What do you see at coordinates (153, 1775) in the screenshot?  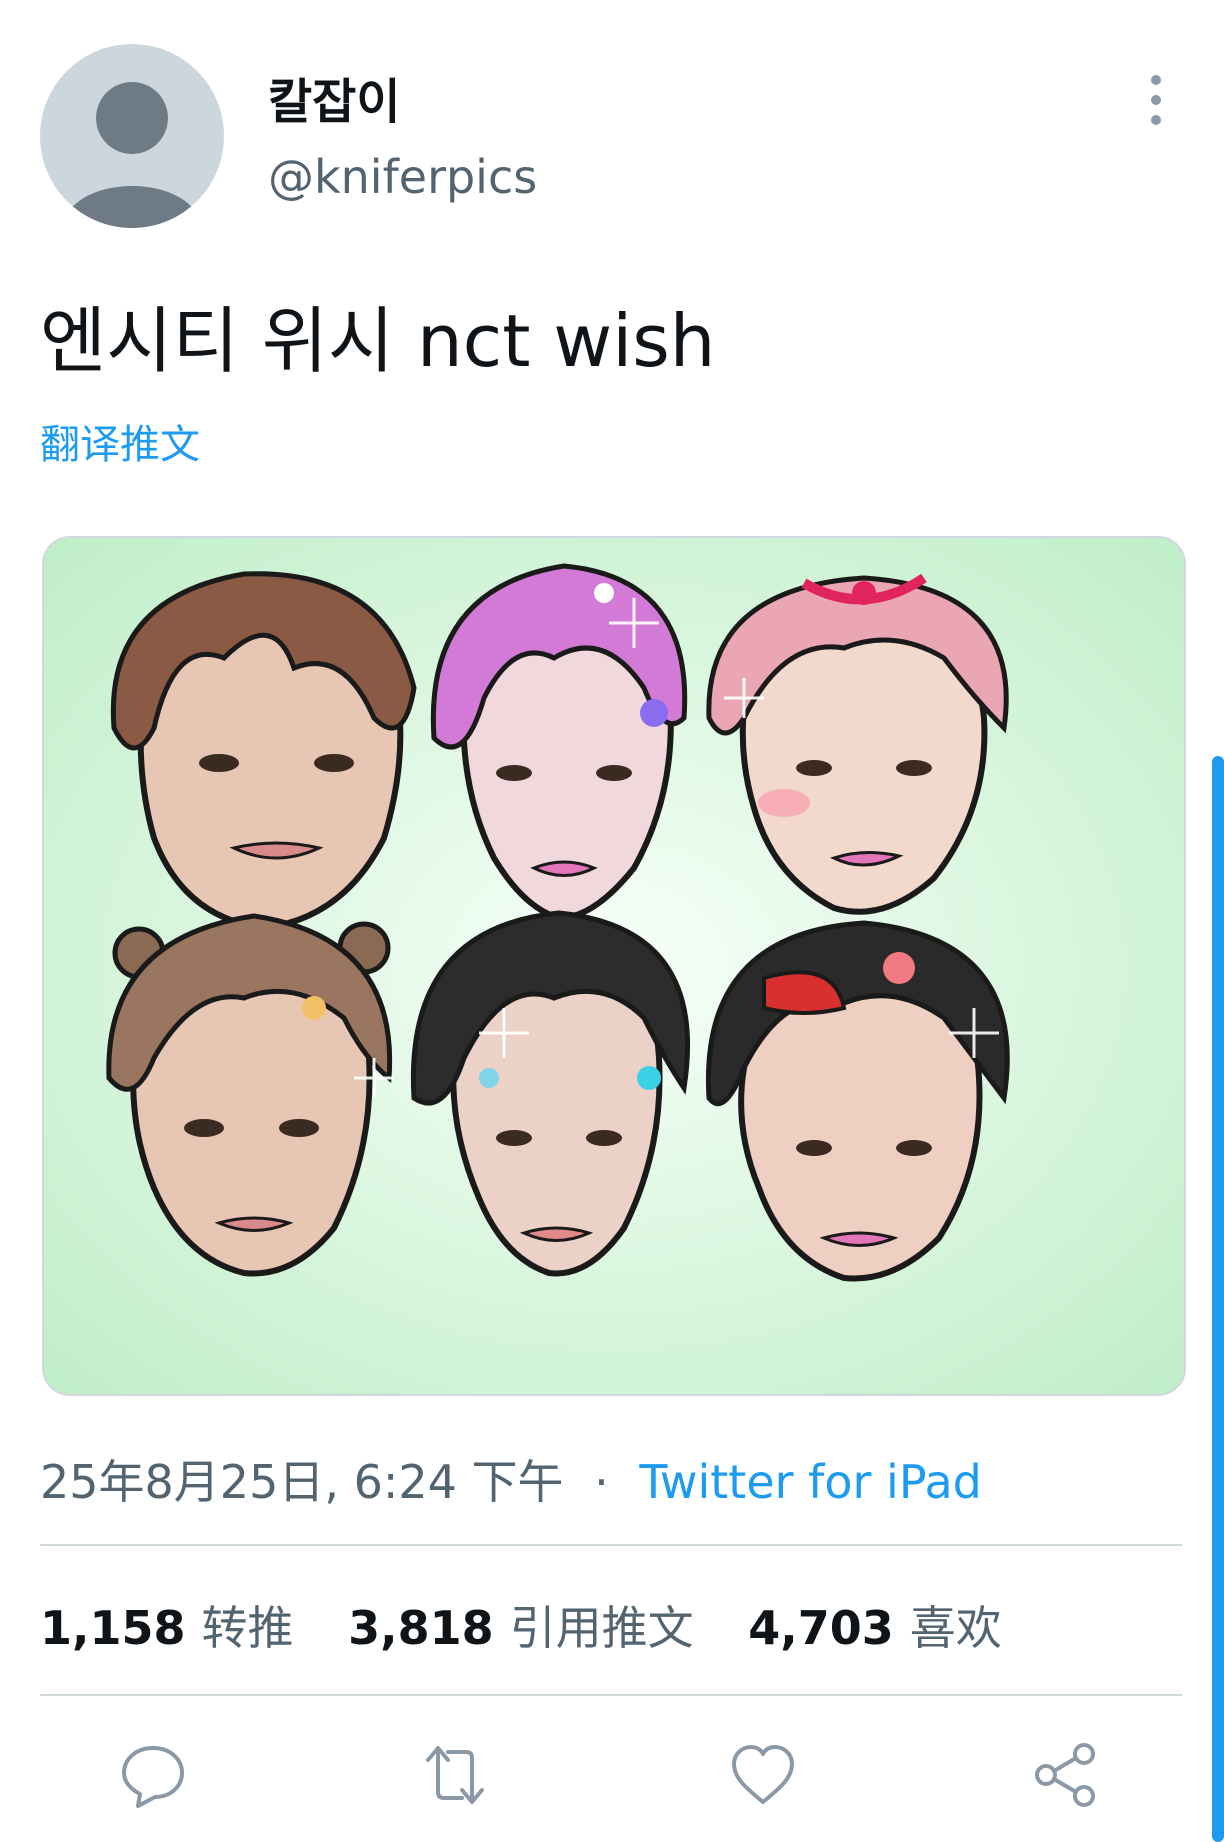 I see `reply-icon` at bounding box center [153, 1775].